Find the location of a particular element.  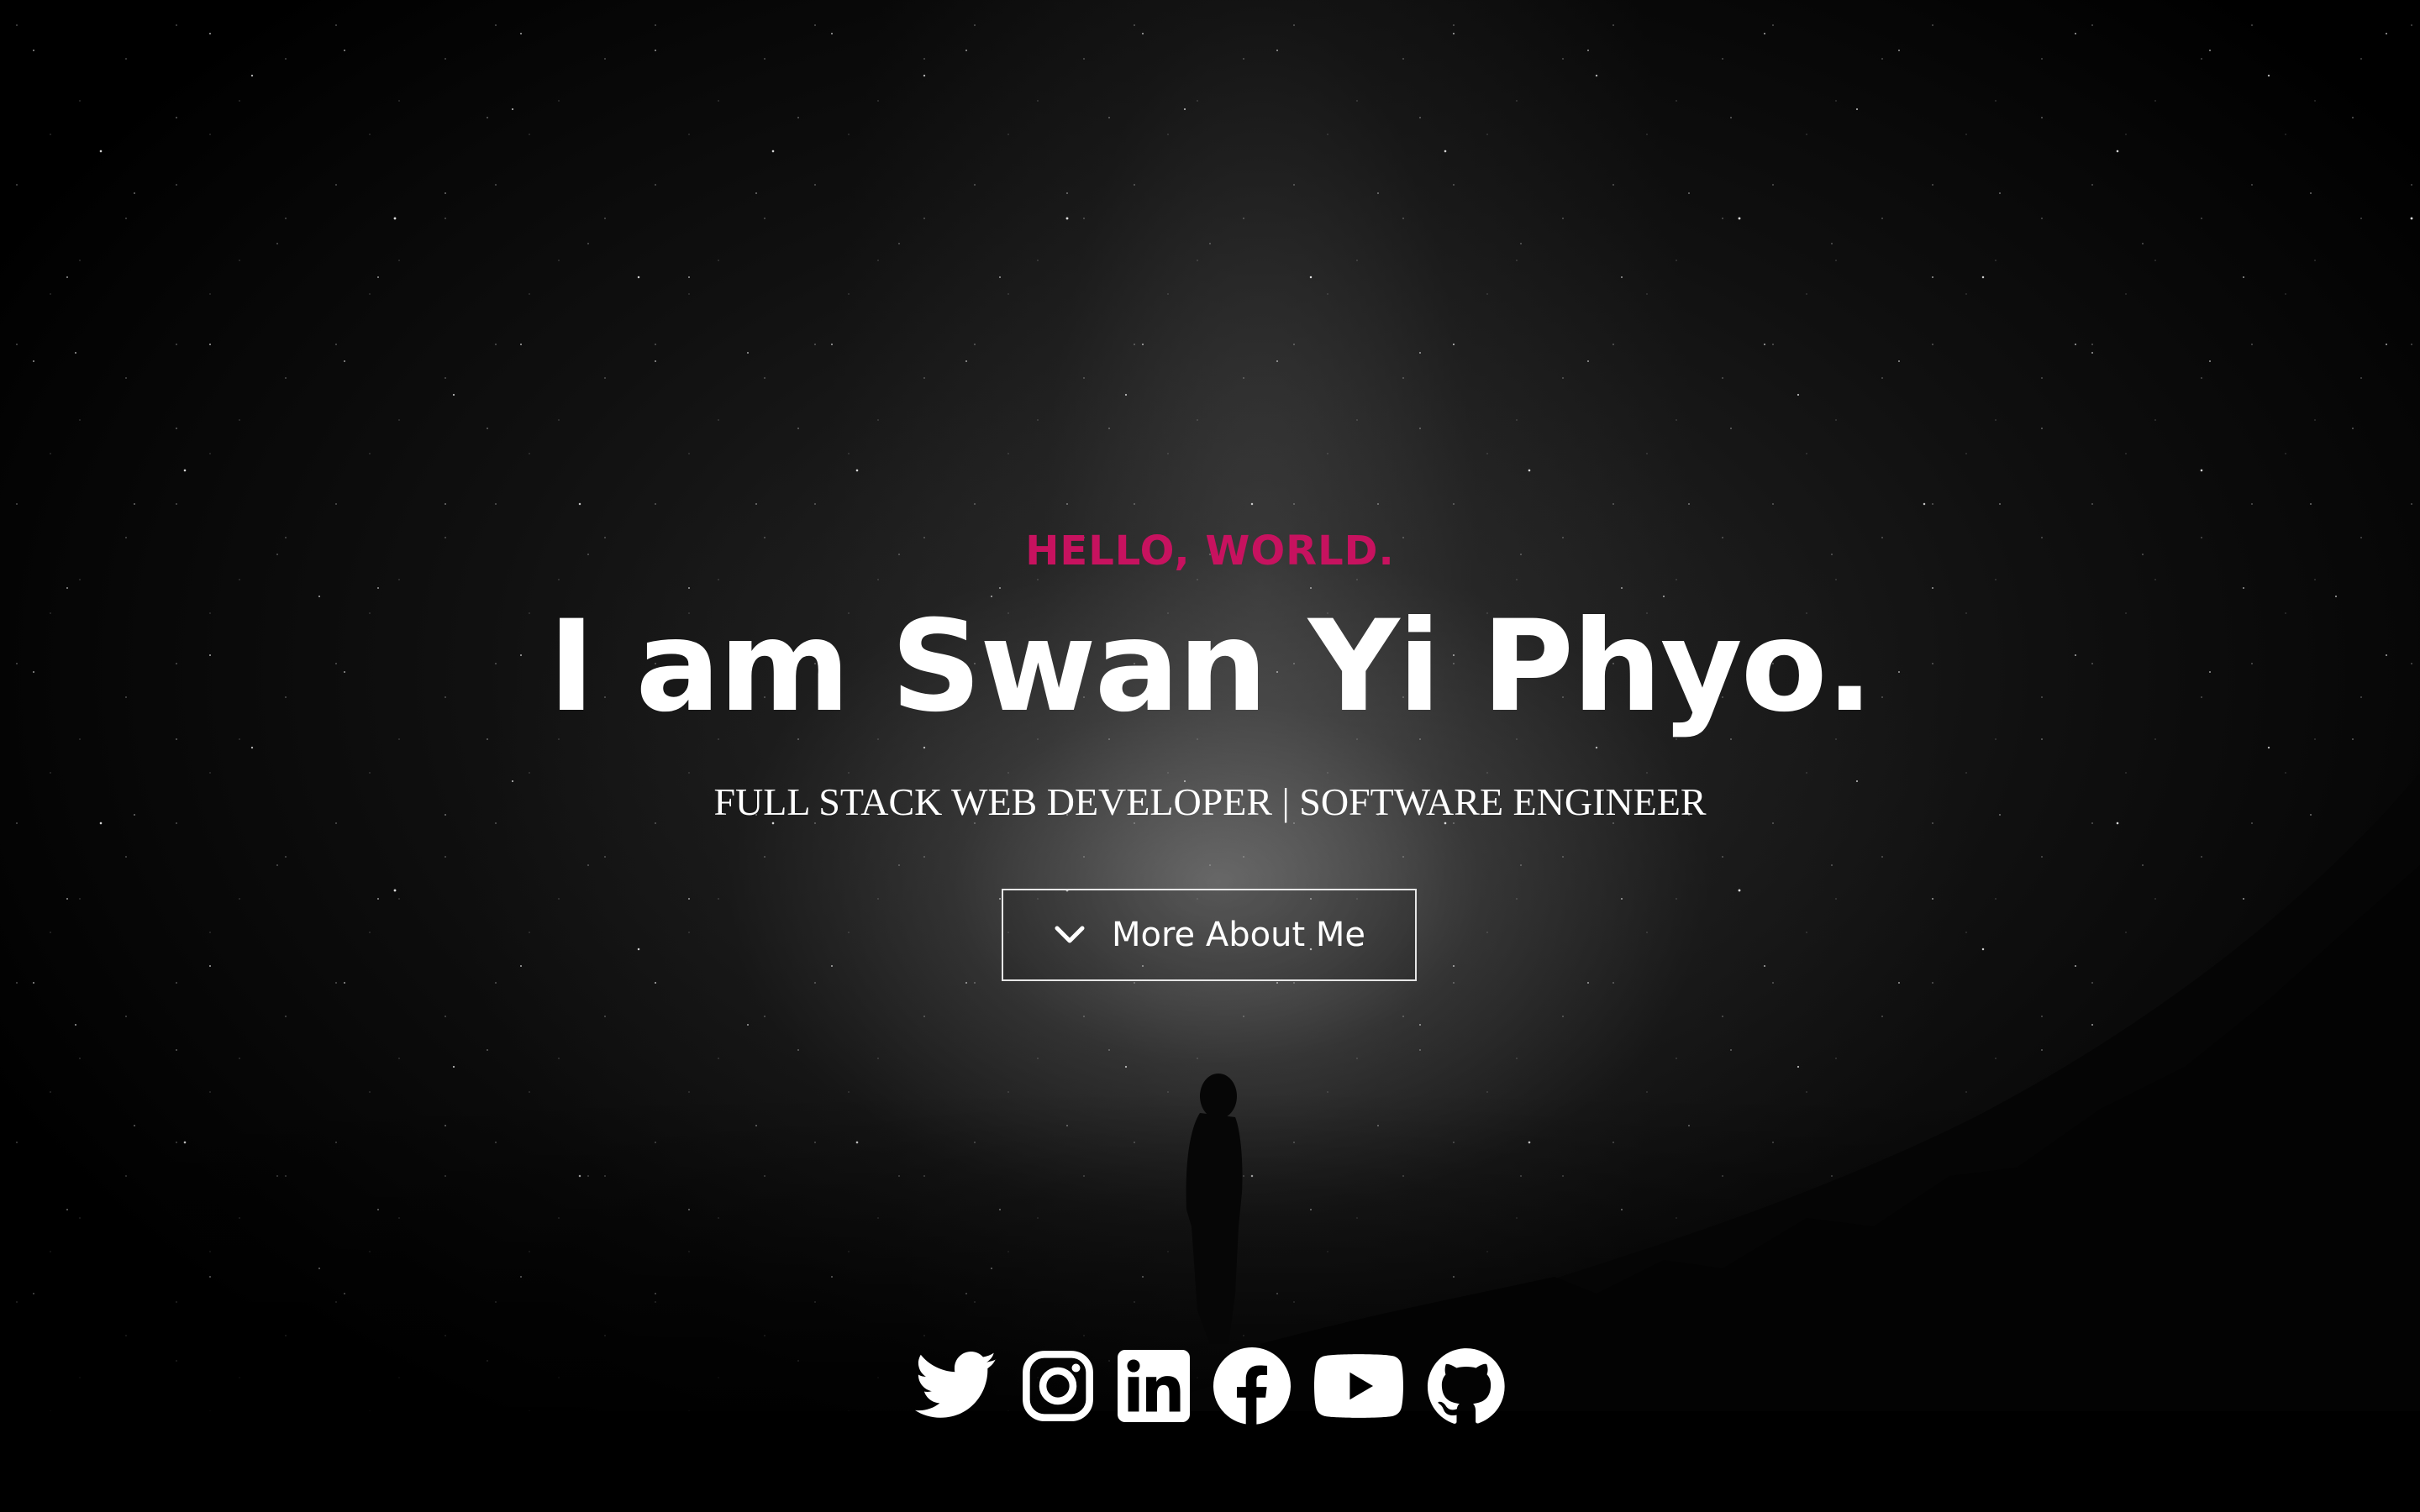

twitter-icon is located at coordinates (956, 1385).